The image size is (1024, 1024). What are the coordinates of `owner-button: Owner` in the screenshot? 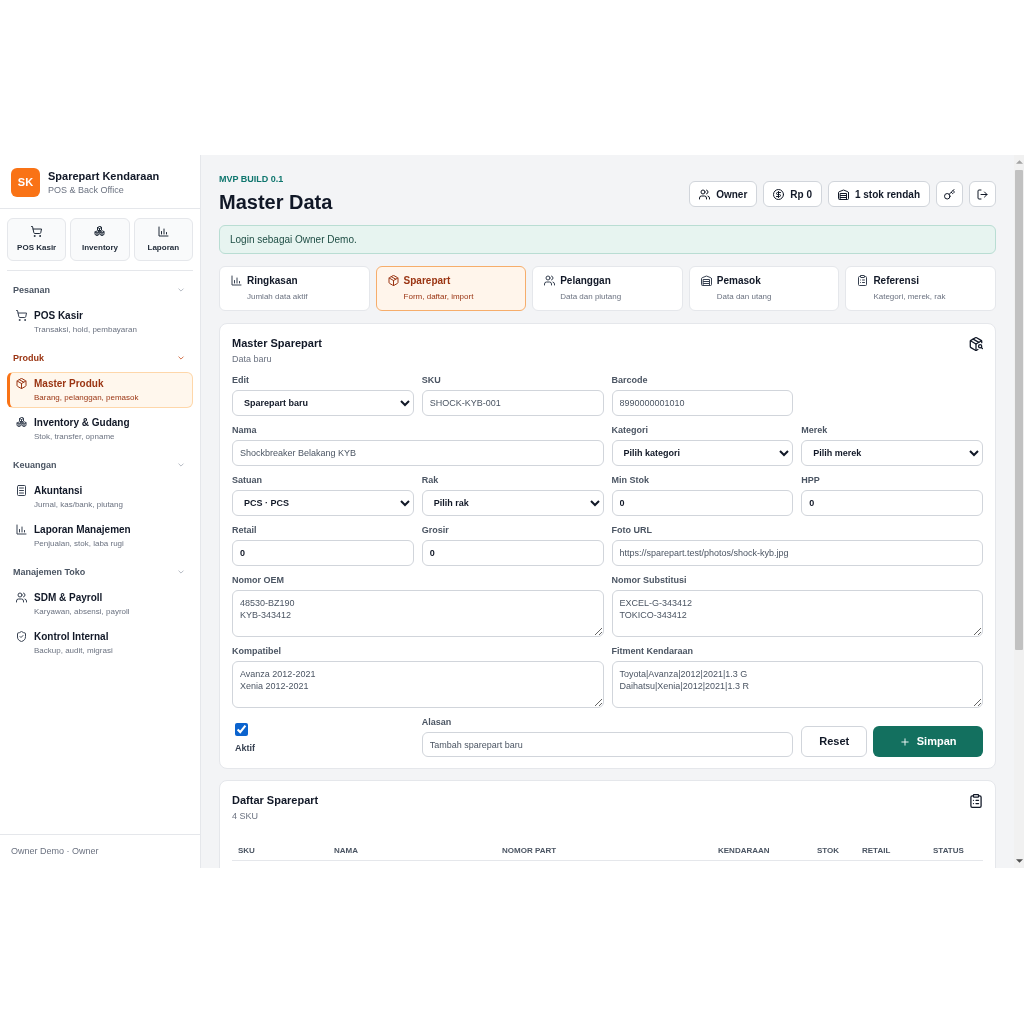 It's located at (723, 194).